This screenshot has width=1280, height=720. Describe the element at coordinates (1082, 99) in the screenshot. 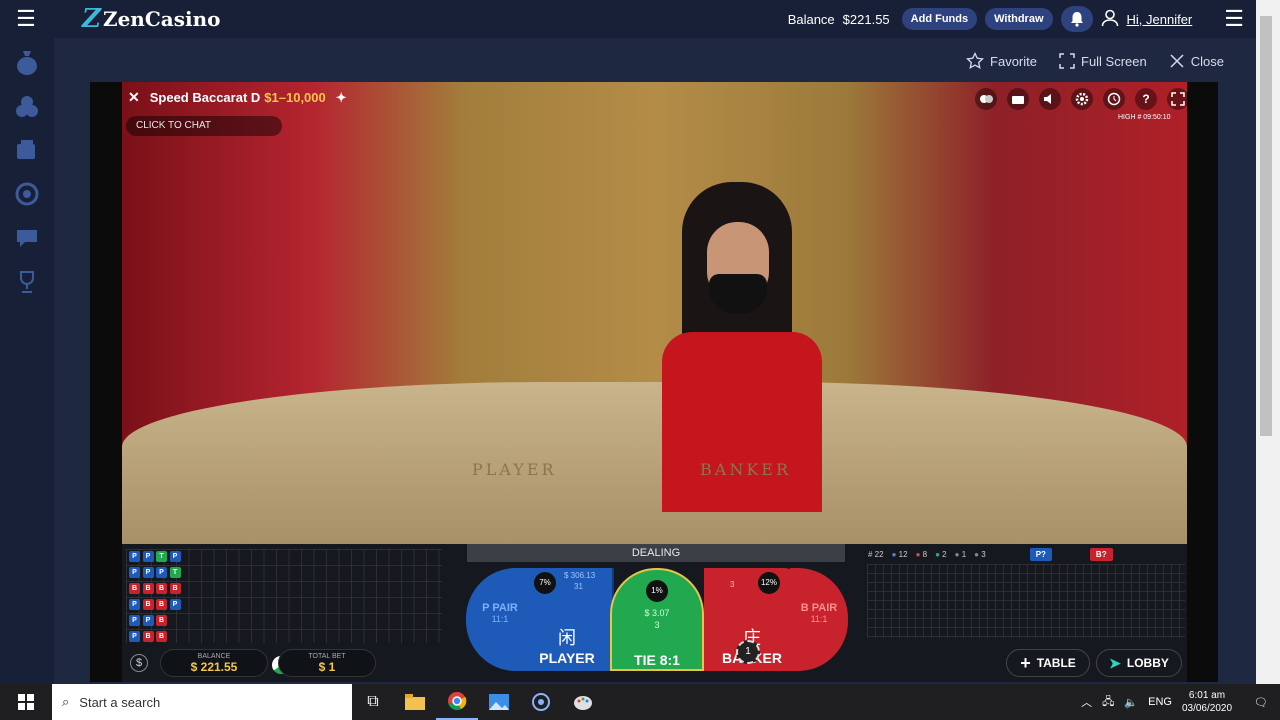

I see `settings-gear-icon` at that location.